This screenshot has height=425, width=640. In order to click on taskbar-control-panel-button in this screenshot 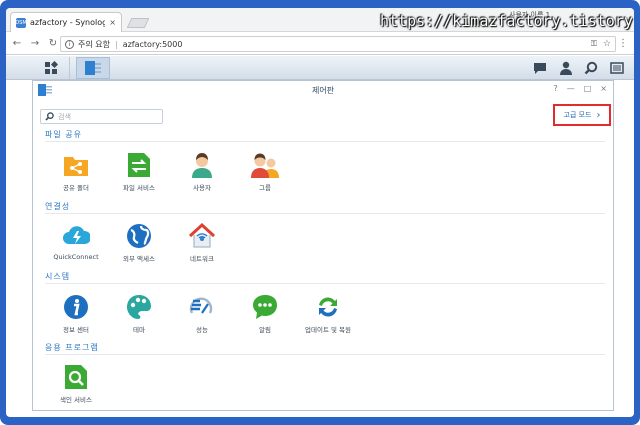, I will do `click(93, 68)`.